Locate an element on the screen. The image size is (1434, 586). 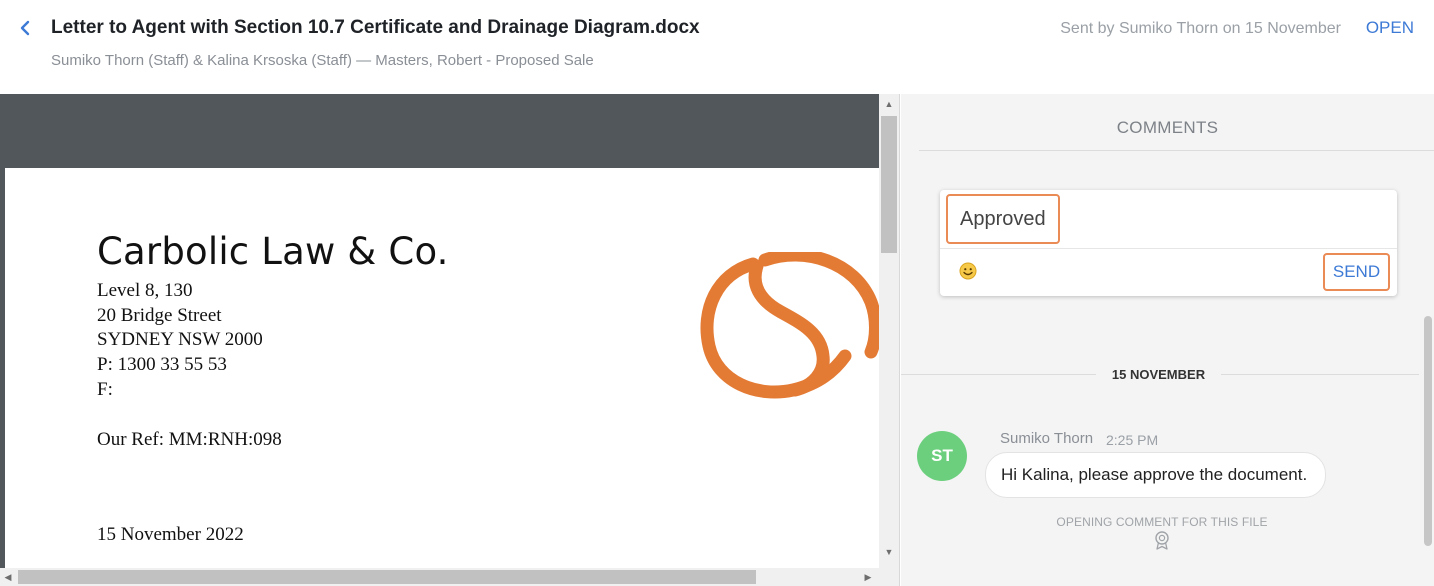
avatar: ST is located at coordinates (942, 456).